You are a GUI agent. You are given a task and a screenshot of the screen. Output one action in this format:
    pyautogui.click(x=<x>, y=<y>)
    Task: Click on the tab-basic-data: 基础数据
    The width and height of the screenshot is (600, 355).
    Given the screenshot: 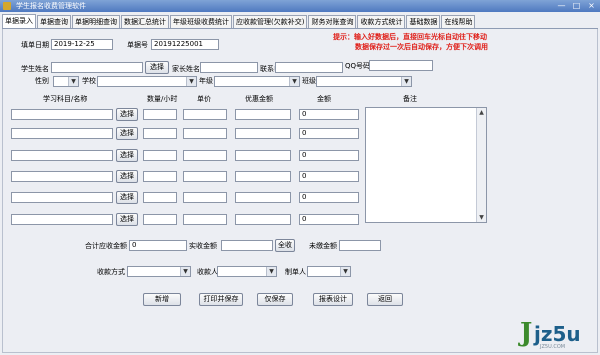 What is the action you would take?
    pyautogui.click(x=423, y=21)
    